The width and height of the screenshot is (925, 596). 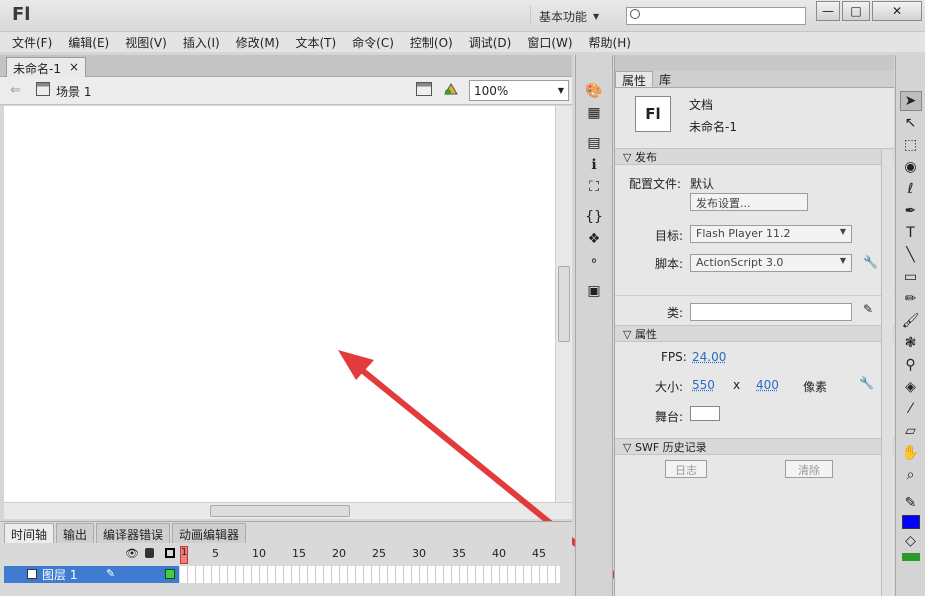 What do you see at coordinates (767, 385) in the screenshot?
I see `height-value: 400` at bounding box center [767, 385].